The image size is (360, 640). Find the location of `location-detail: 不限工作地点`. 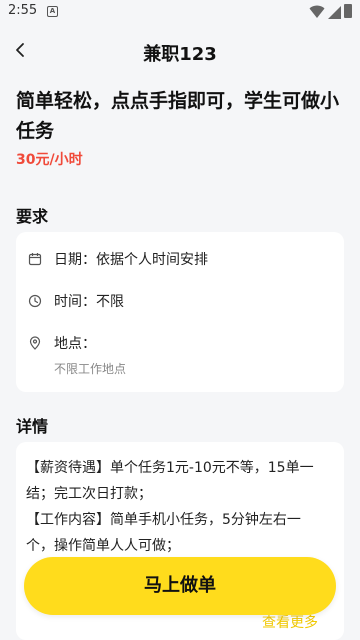

location-detail: 不限工作地点 is located at coordinates (90, 369).